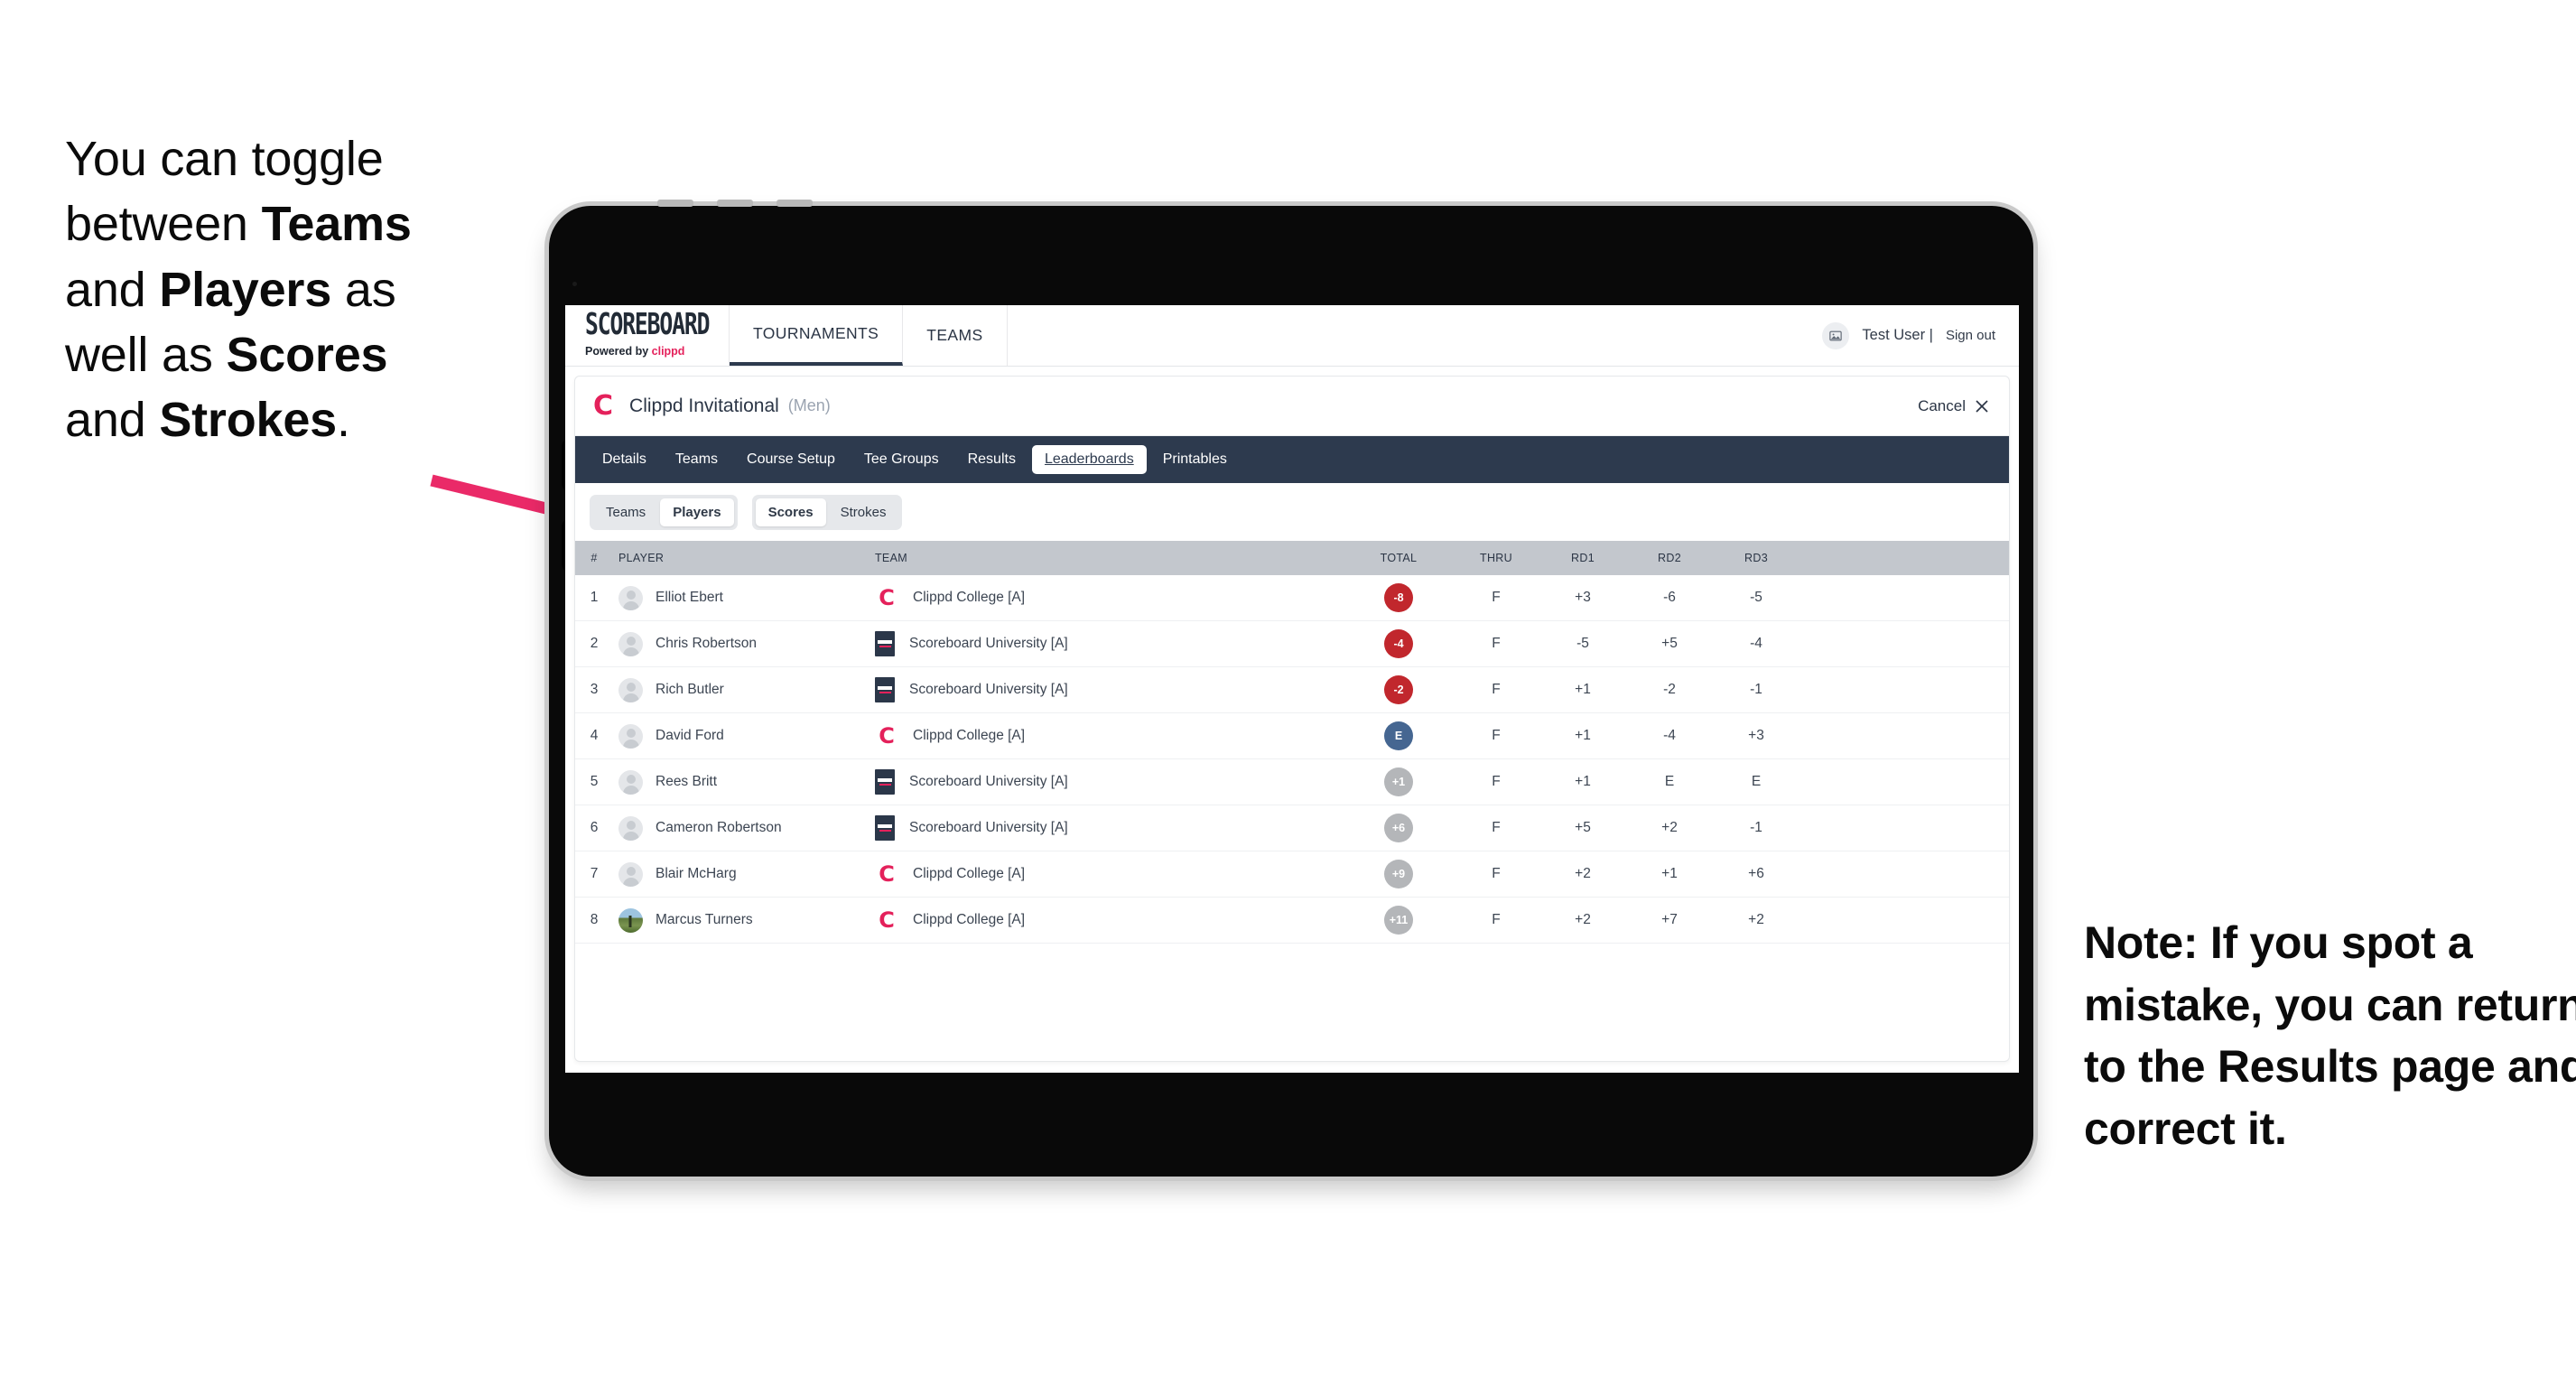 This screenshot has height=1386, width=2576. I want to click on sign-out-link: Sign out, so click(1970, 336).